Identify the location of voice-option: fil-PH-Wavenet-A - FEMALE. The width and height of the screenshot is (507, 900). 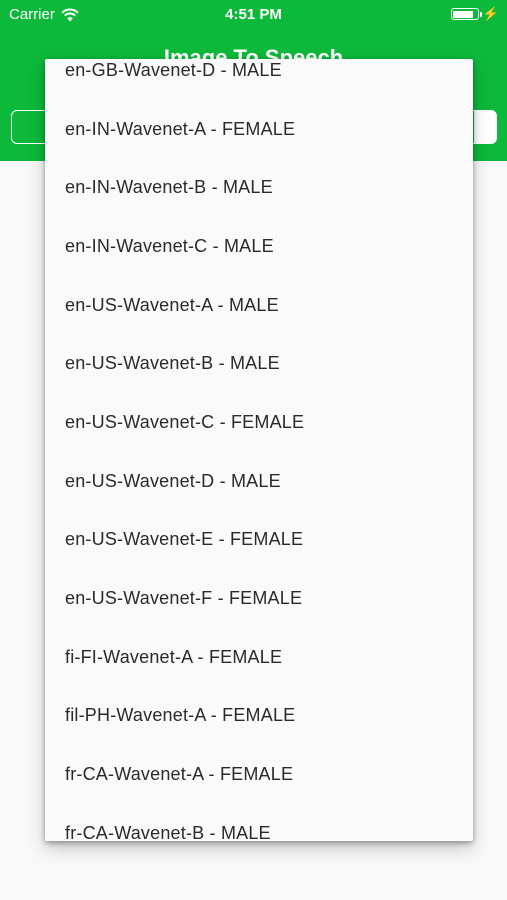
(259, 716).